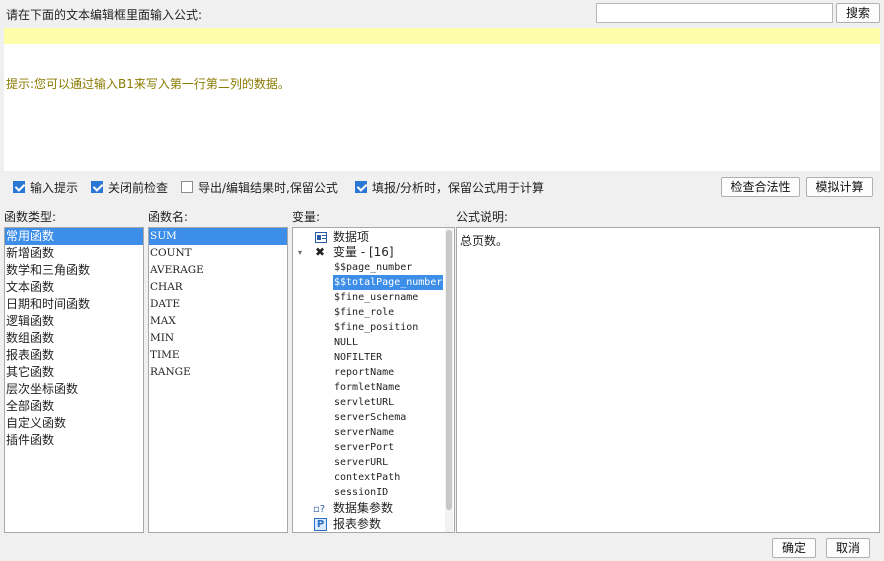 This screenshot has height=561, width=884. I want to click on checkbox-check-before-close, so click(97, 187).